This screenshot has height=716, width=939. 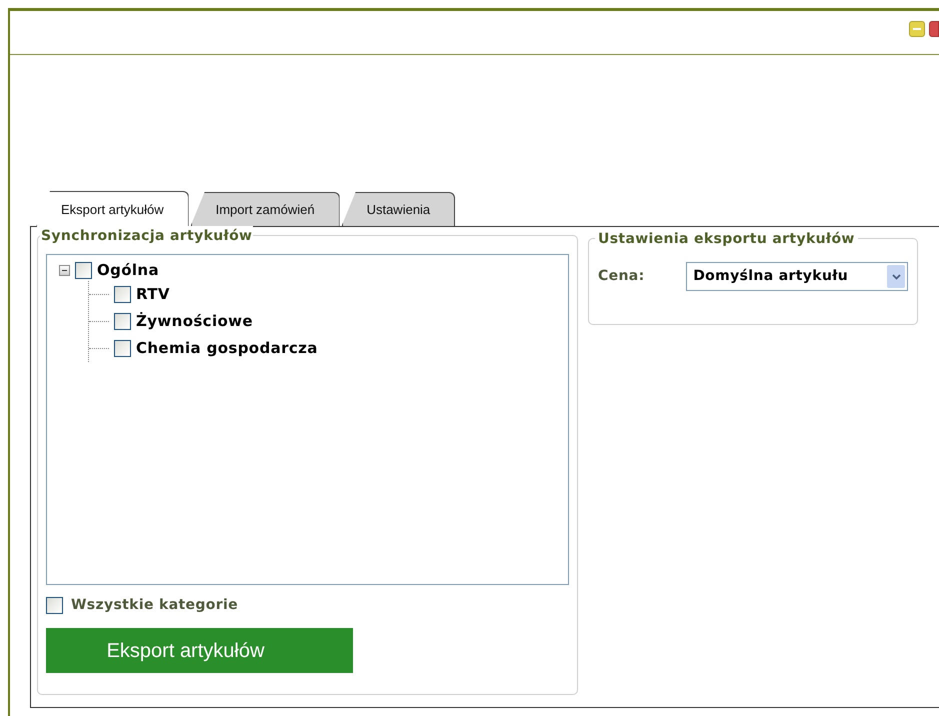 What do you see at coordinates (622, 276) in the screenshot?
I see `price-label: Cena:` at bounding box center [622, 276].